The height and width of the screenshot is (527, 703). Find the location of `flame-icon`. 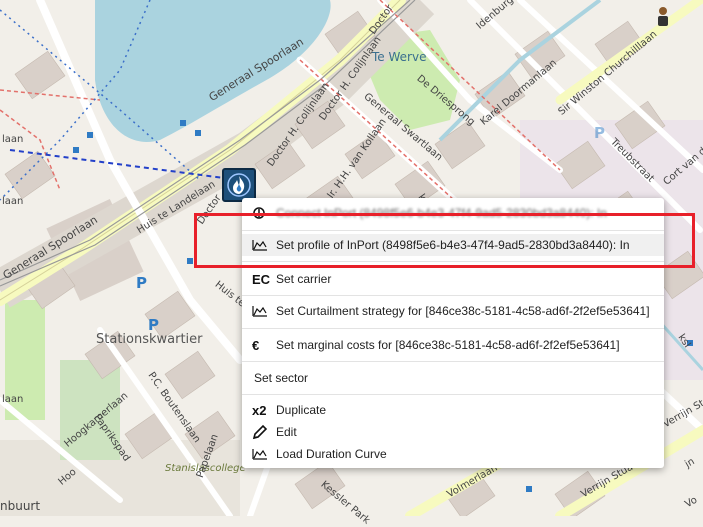

flame-icon is located at coordinates (239, 185).